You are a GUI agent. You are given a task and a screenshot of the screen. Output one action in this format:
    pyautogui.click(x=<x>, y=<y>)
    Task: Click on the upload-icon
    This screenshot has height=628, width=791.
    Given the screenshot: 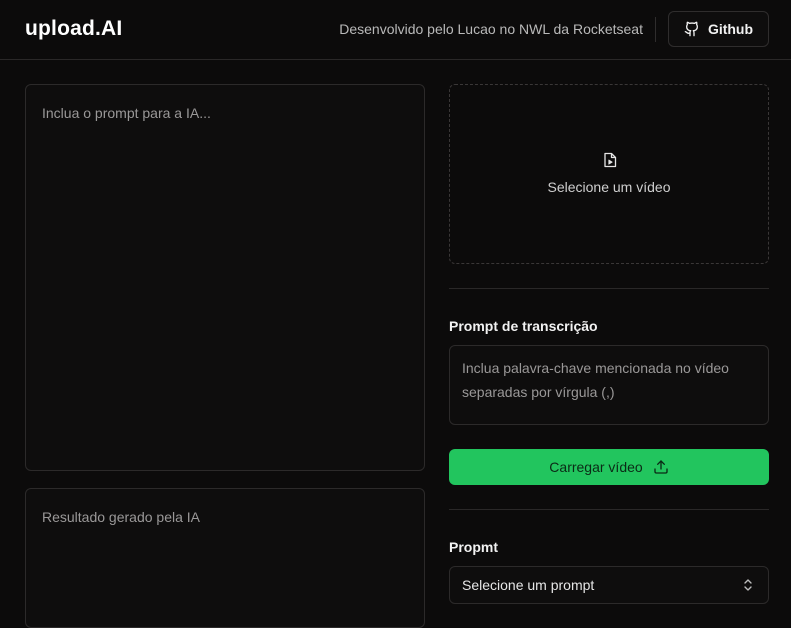 What is the action you would take?
    pyautogui.click(x=661, y=467)
    